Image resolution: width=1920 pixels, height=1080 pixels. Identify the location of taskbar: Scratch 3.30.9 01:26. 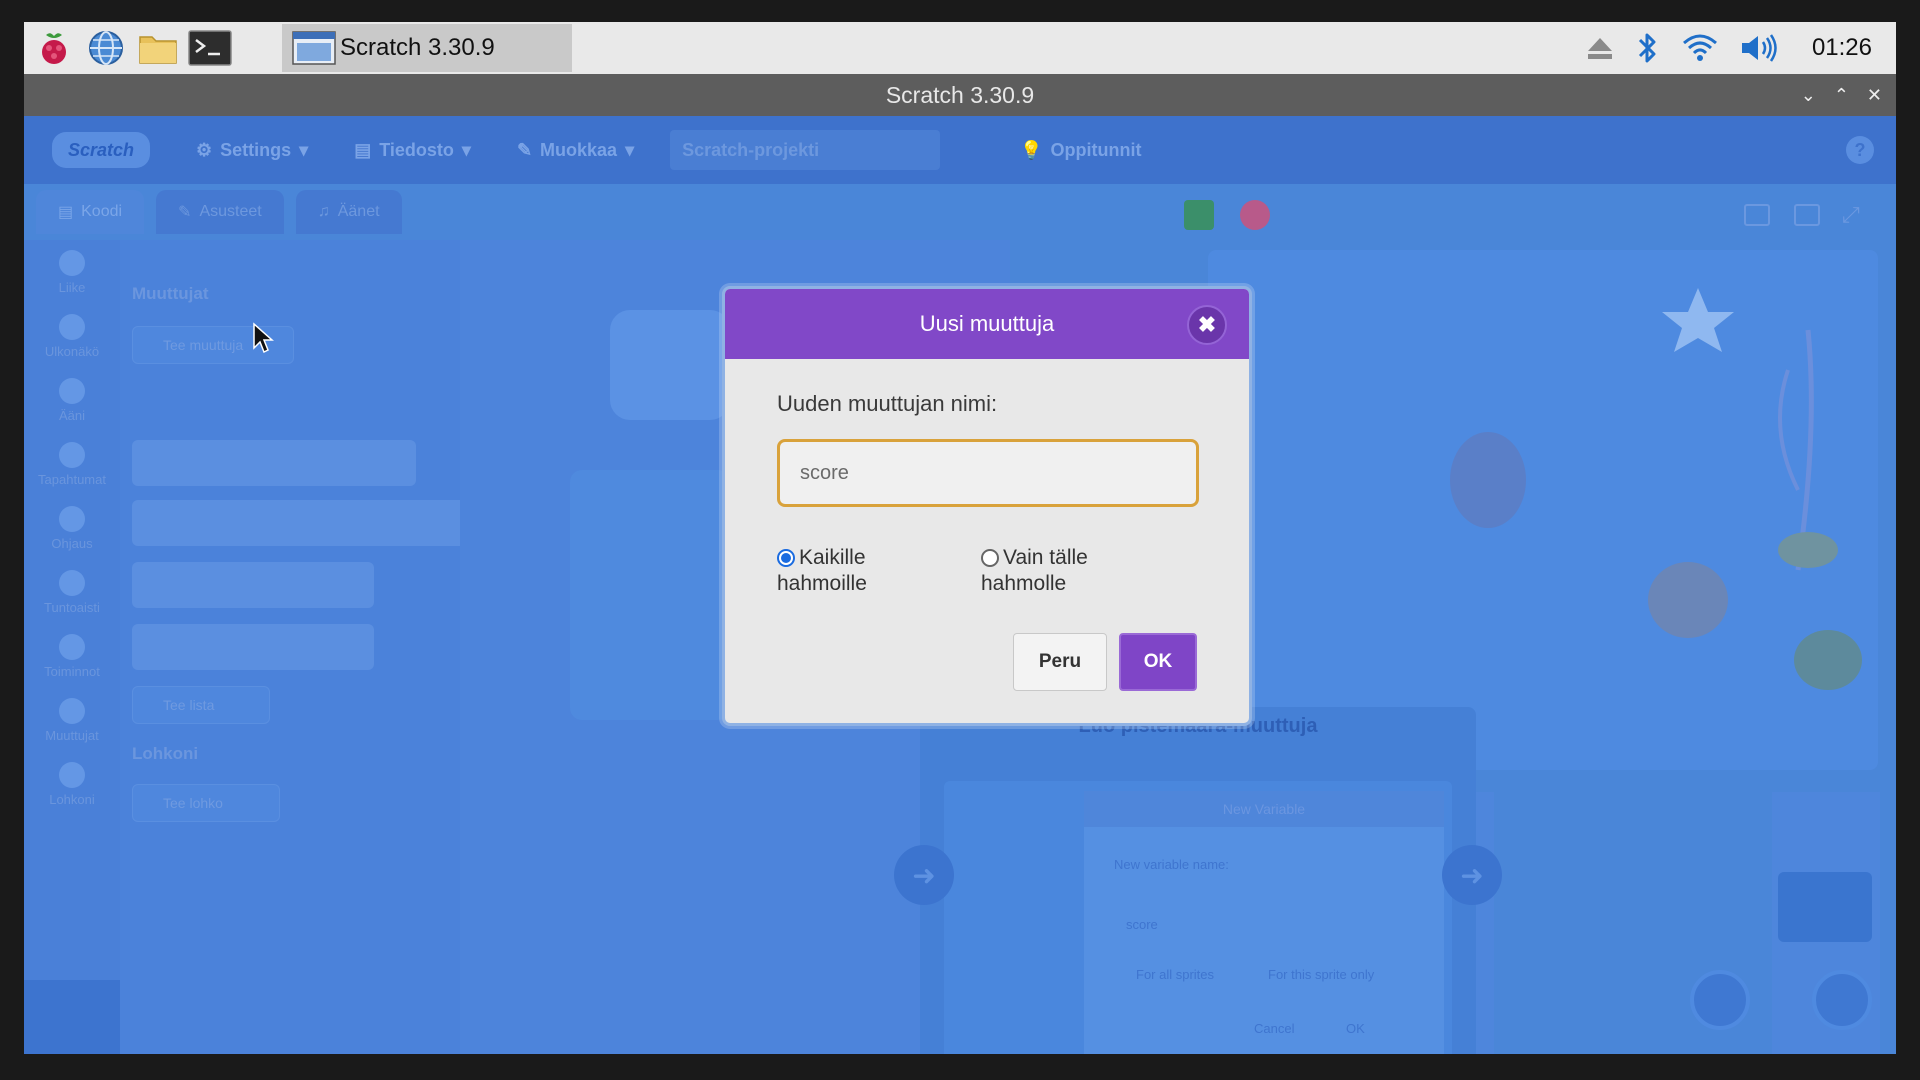
(960, 48).